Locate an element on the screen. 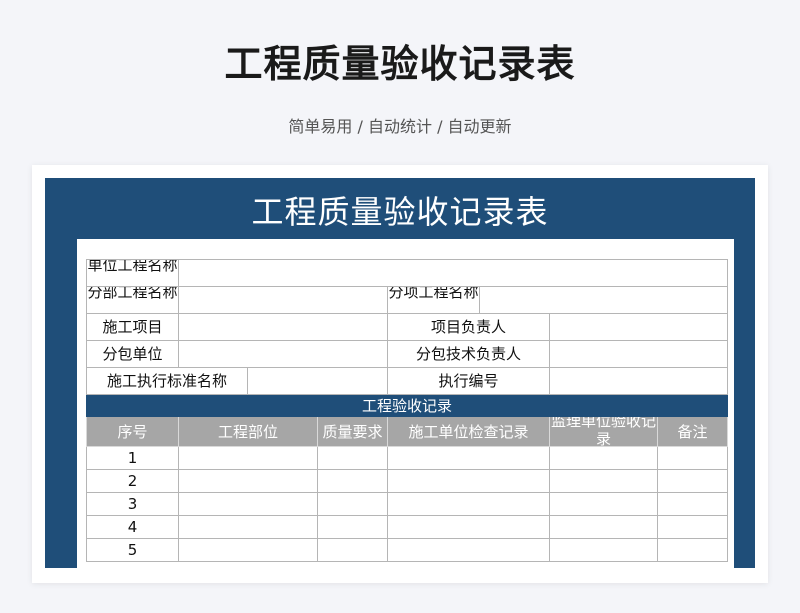 The height and width of the screenshot is (613, 800). col-header-location: 工程部位 is located at coordinates (248, 431).